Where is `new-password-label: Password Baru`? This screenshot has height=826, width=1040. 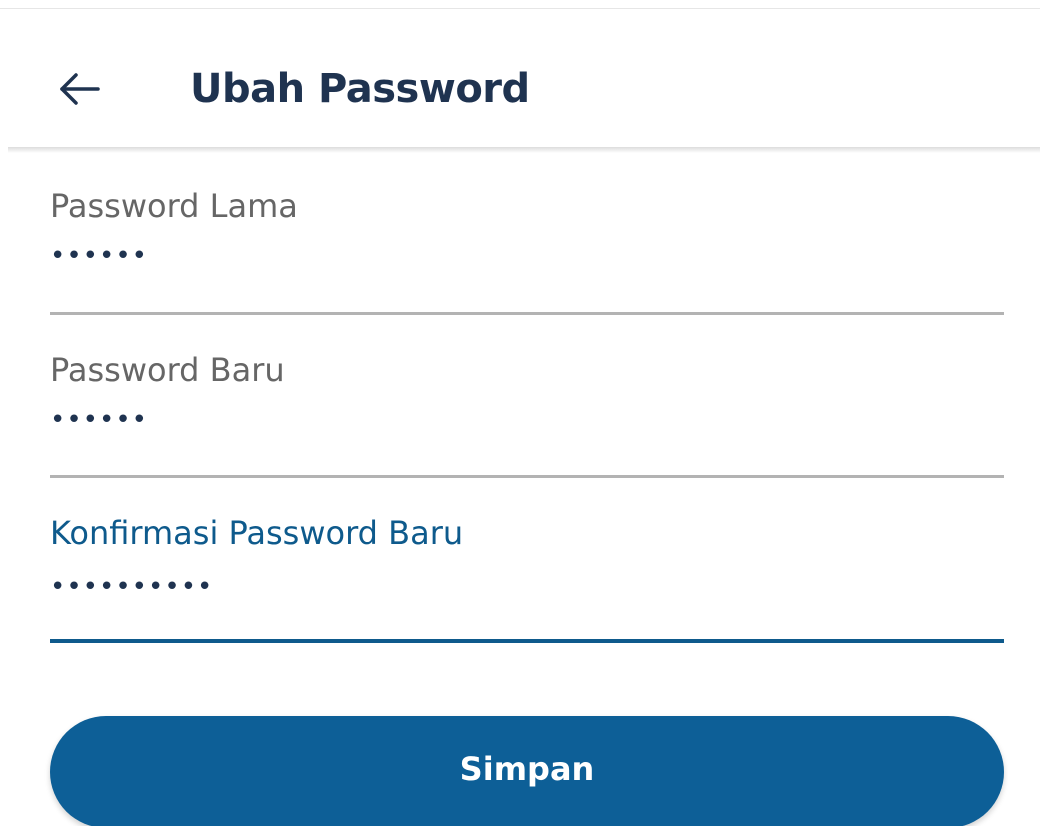 new-password-label: Password Baru is located at coordinates (167, 370).